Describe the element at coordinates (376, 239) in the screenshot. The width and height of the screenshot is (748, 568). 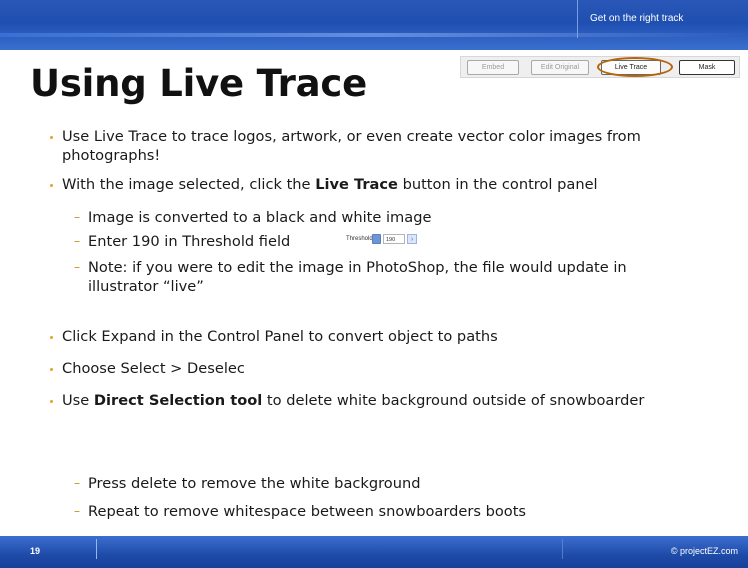
I see `spinner-icon` at that location.